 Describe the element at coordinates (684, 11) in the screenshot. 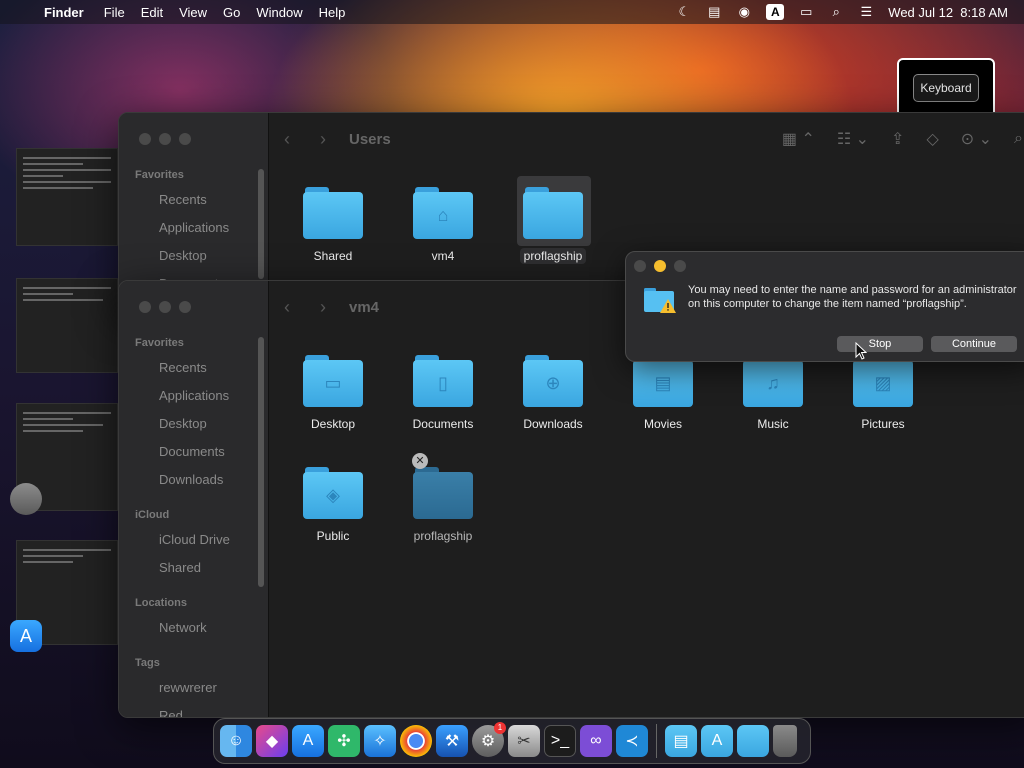

I see `focus-moon-icon: ☾` at that location.